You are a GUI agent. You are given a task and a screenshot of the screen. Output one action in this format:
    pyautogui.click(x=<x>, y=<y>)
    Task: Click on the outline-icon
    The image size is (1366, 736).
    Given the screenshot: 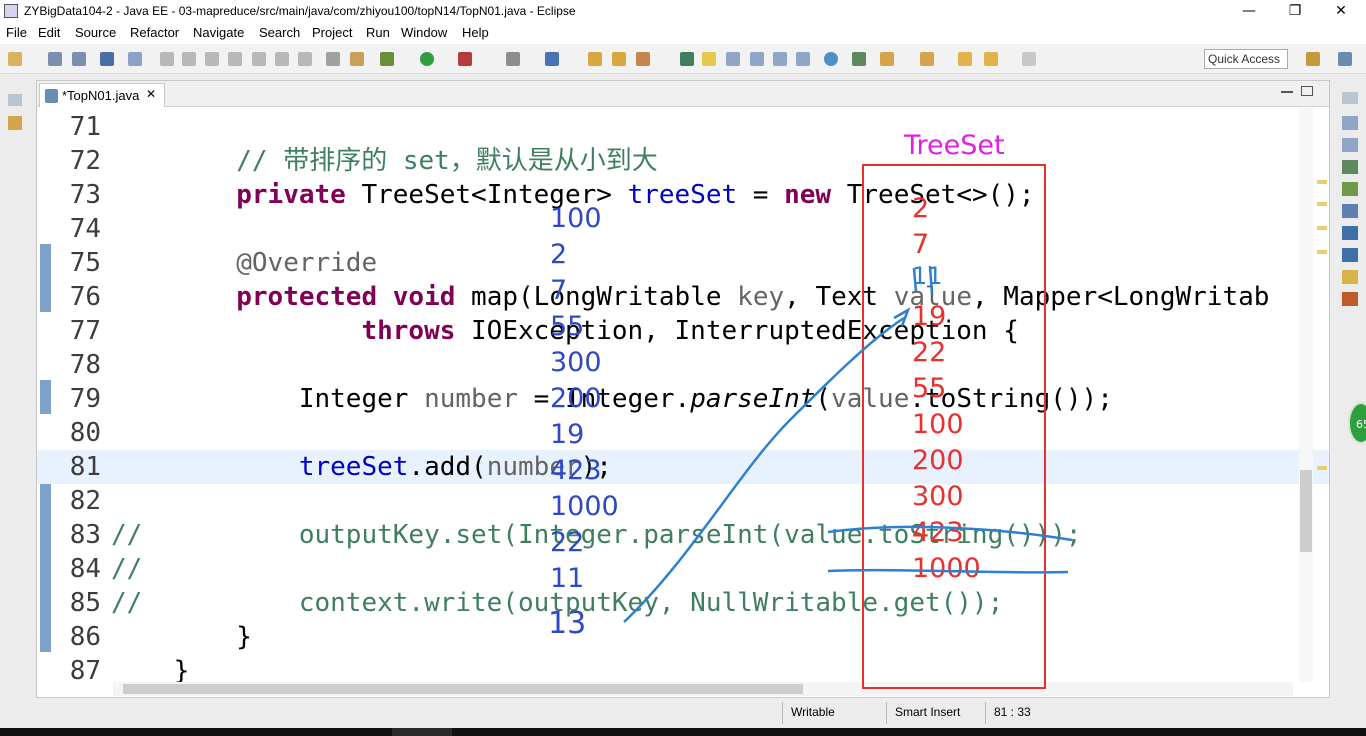 What is the action you would take?
    pyautogui.click(x=1350, y=123)
    